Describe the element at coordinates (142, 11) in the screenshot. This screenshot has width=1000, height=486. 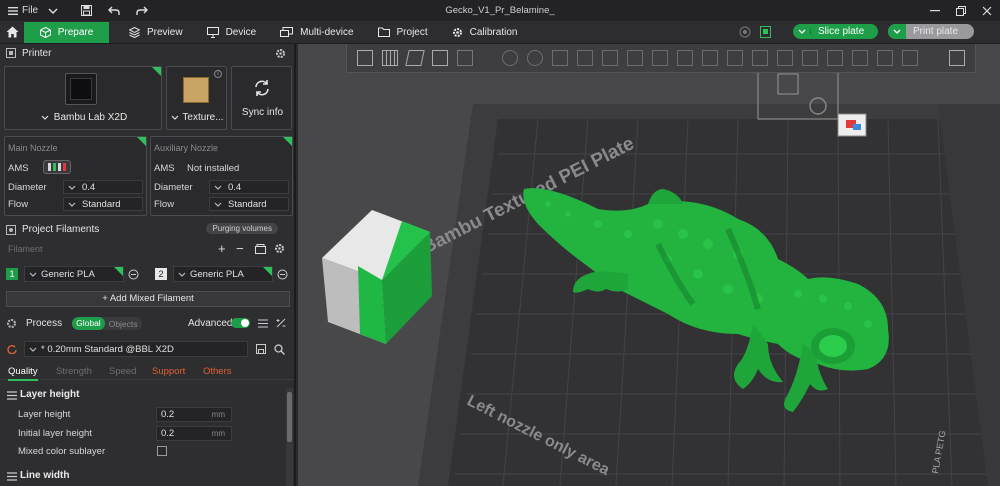
I see `redo-icon` at that location.